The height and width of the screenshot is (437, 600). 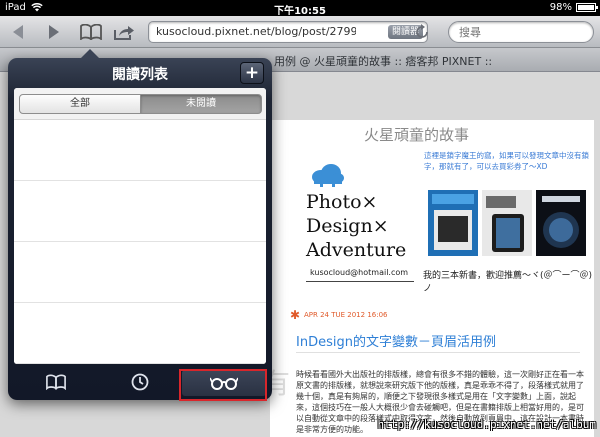 I want to click on banner-line-adventure: Adventure, so click(x=356, y=250).